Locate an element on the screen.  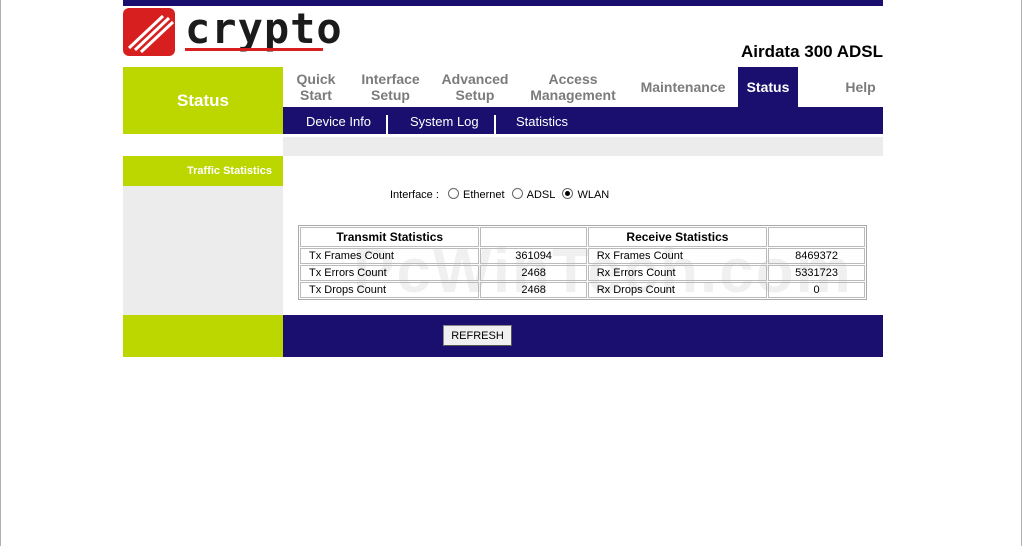
rx-value: 5331723 is located at coordinates (816, 273).